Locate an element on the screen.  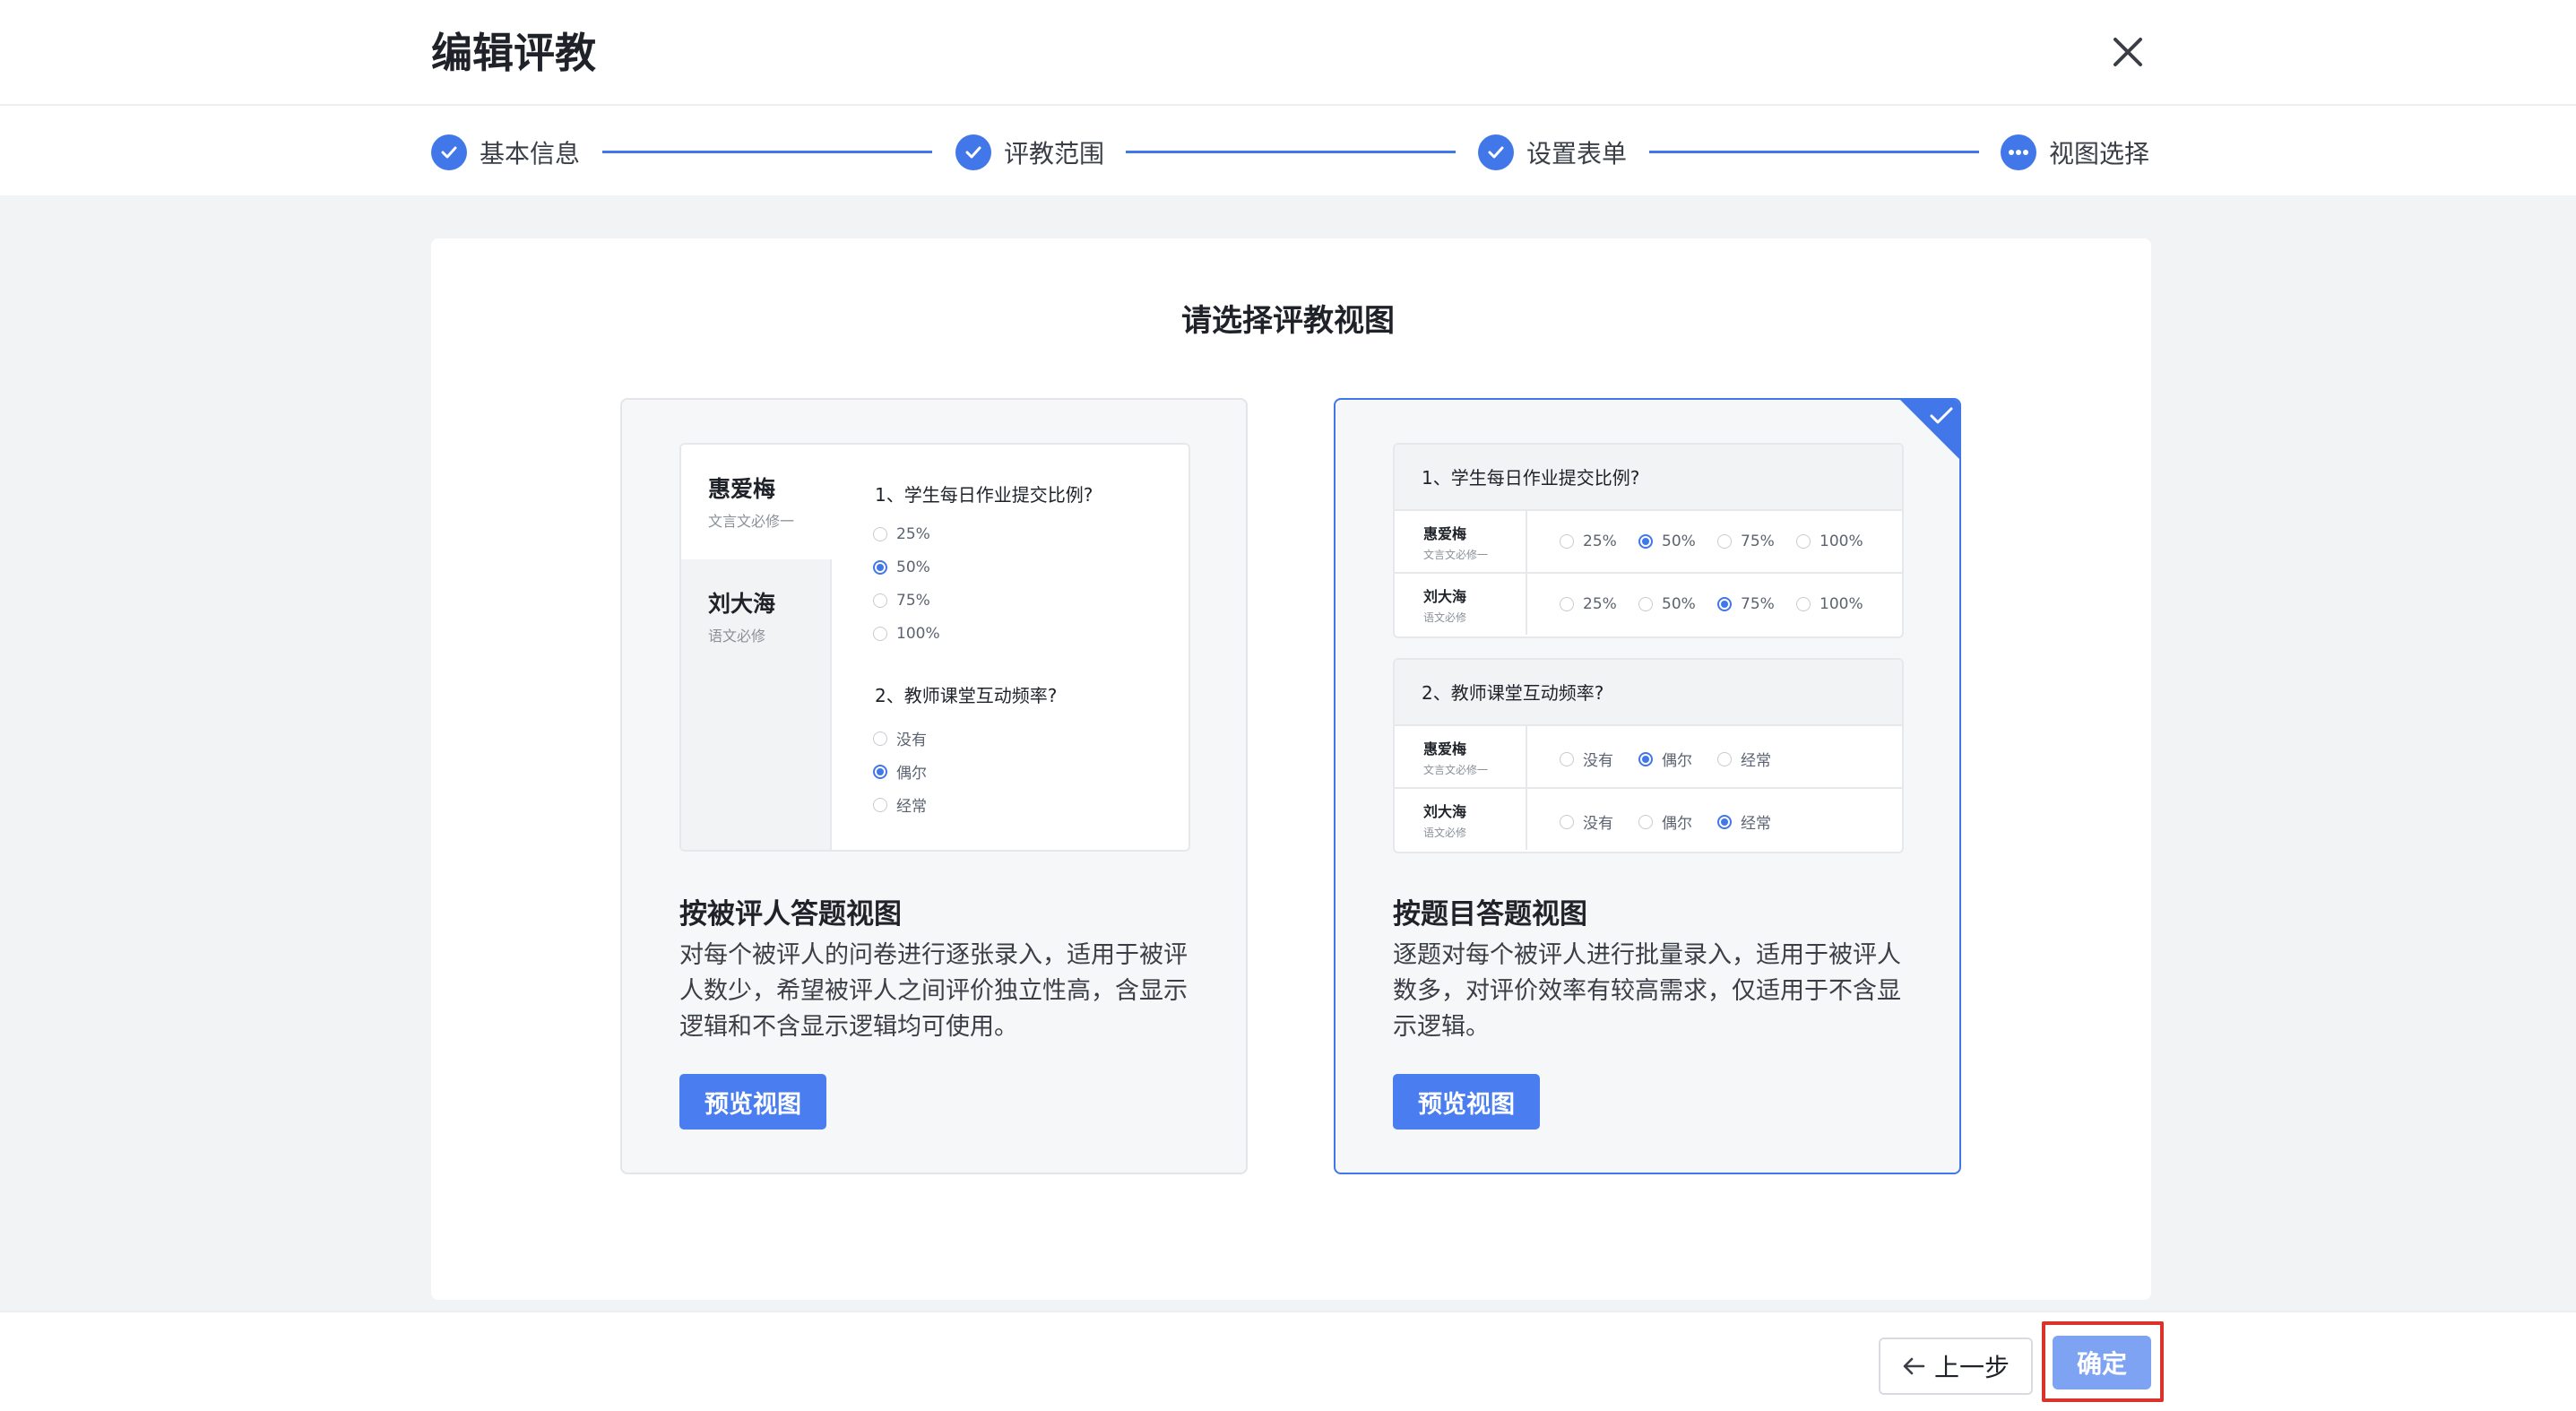
step-view-select: 视图选择 is located at coordinates (2075, 152).